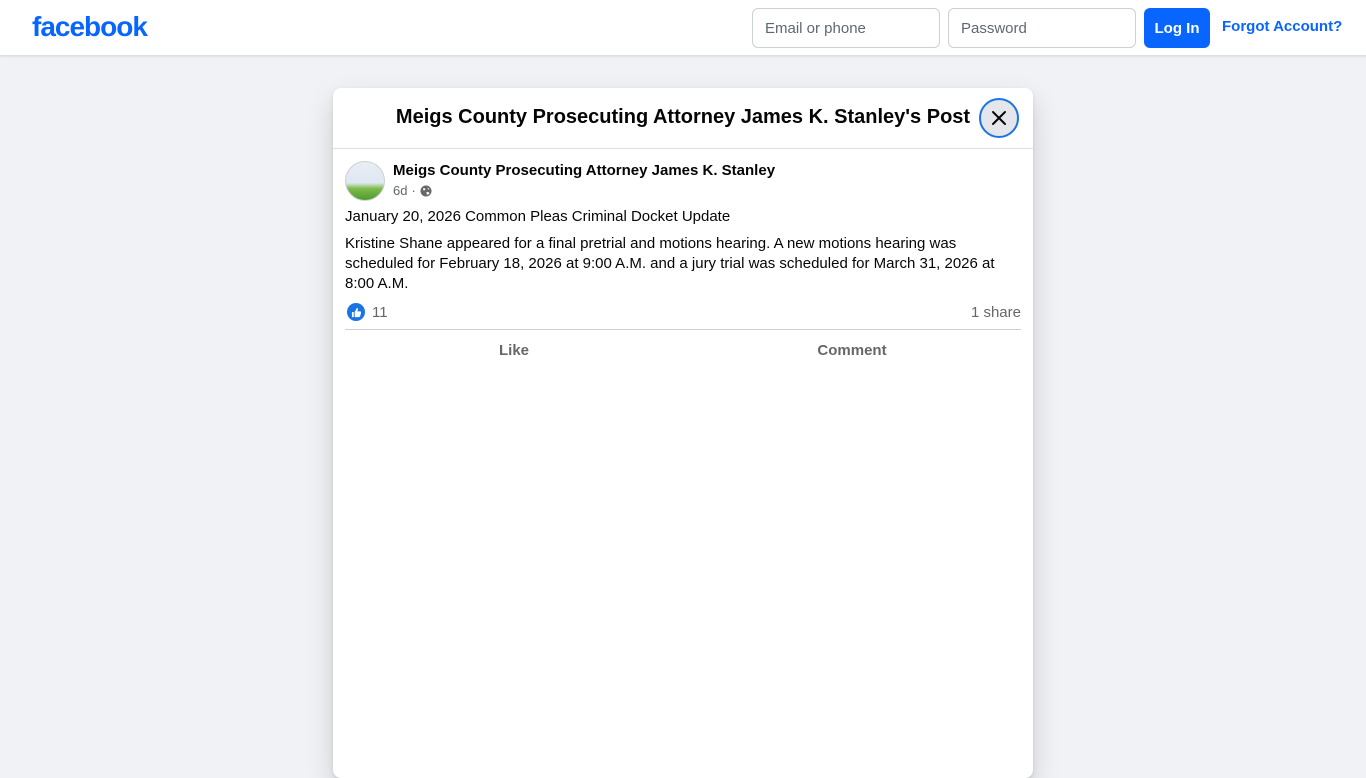 The image size is (1366, 778). I want to click on top-navigation-bar: facebook Log In Forgot Account?, so click(683, 28).